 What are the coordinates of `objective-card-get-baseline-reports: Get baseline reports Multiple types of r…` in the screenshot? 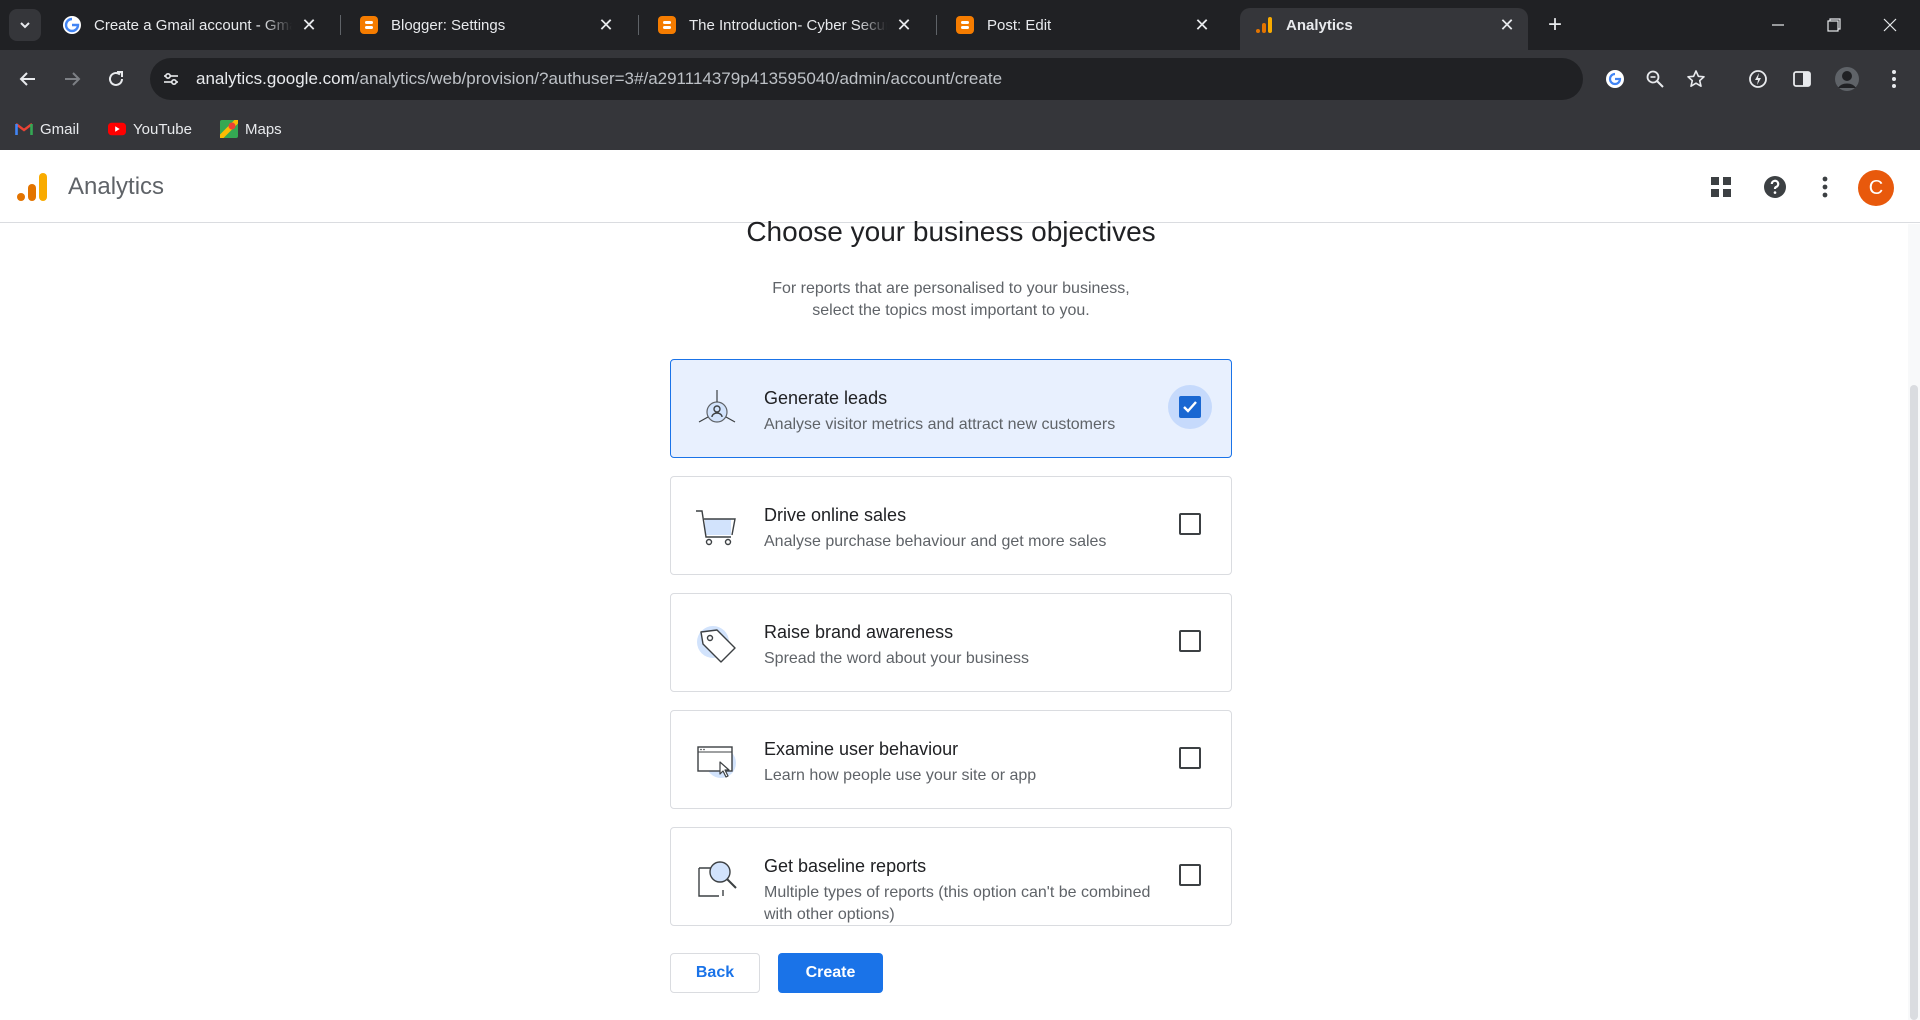 It's located at (951, 876).